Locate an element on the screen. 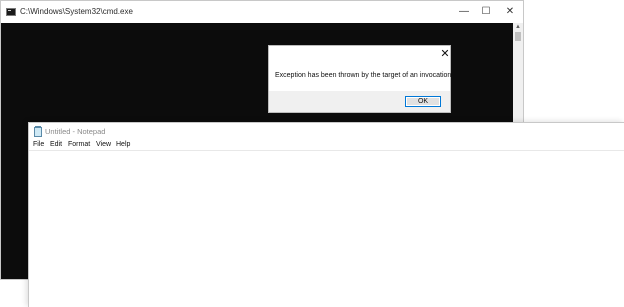  close-button: ✕ is located at coordinates (510, 12).